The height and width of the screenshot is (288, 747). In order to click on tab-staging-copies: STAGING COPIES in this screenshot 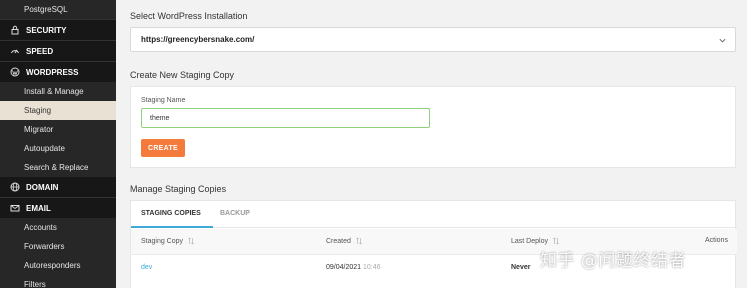, I will do `click(171, 213)`.